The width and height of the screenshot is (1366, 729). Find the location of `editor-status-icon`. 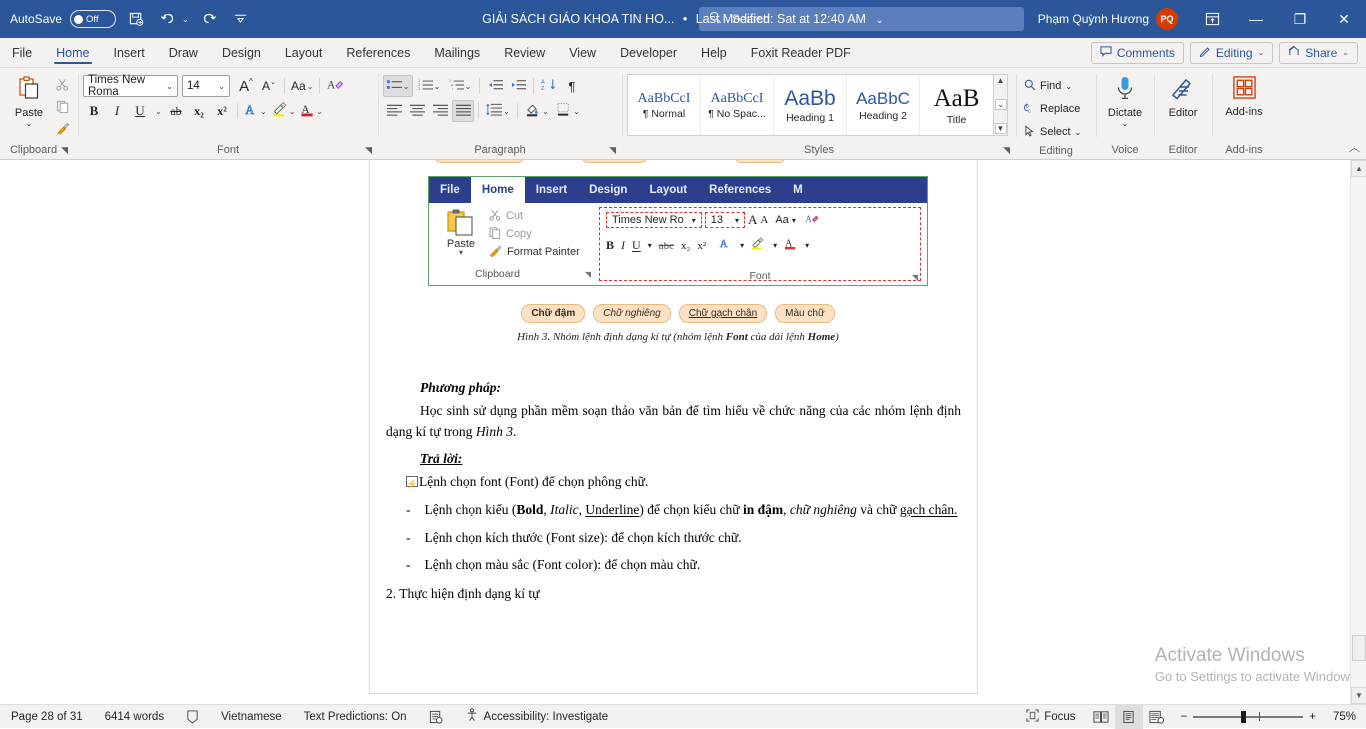

editor-status-icon is located at coordinates (436, 717).